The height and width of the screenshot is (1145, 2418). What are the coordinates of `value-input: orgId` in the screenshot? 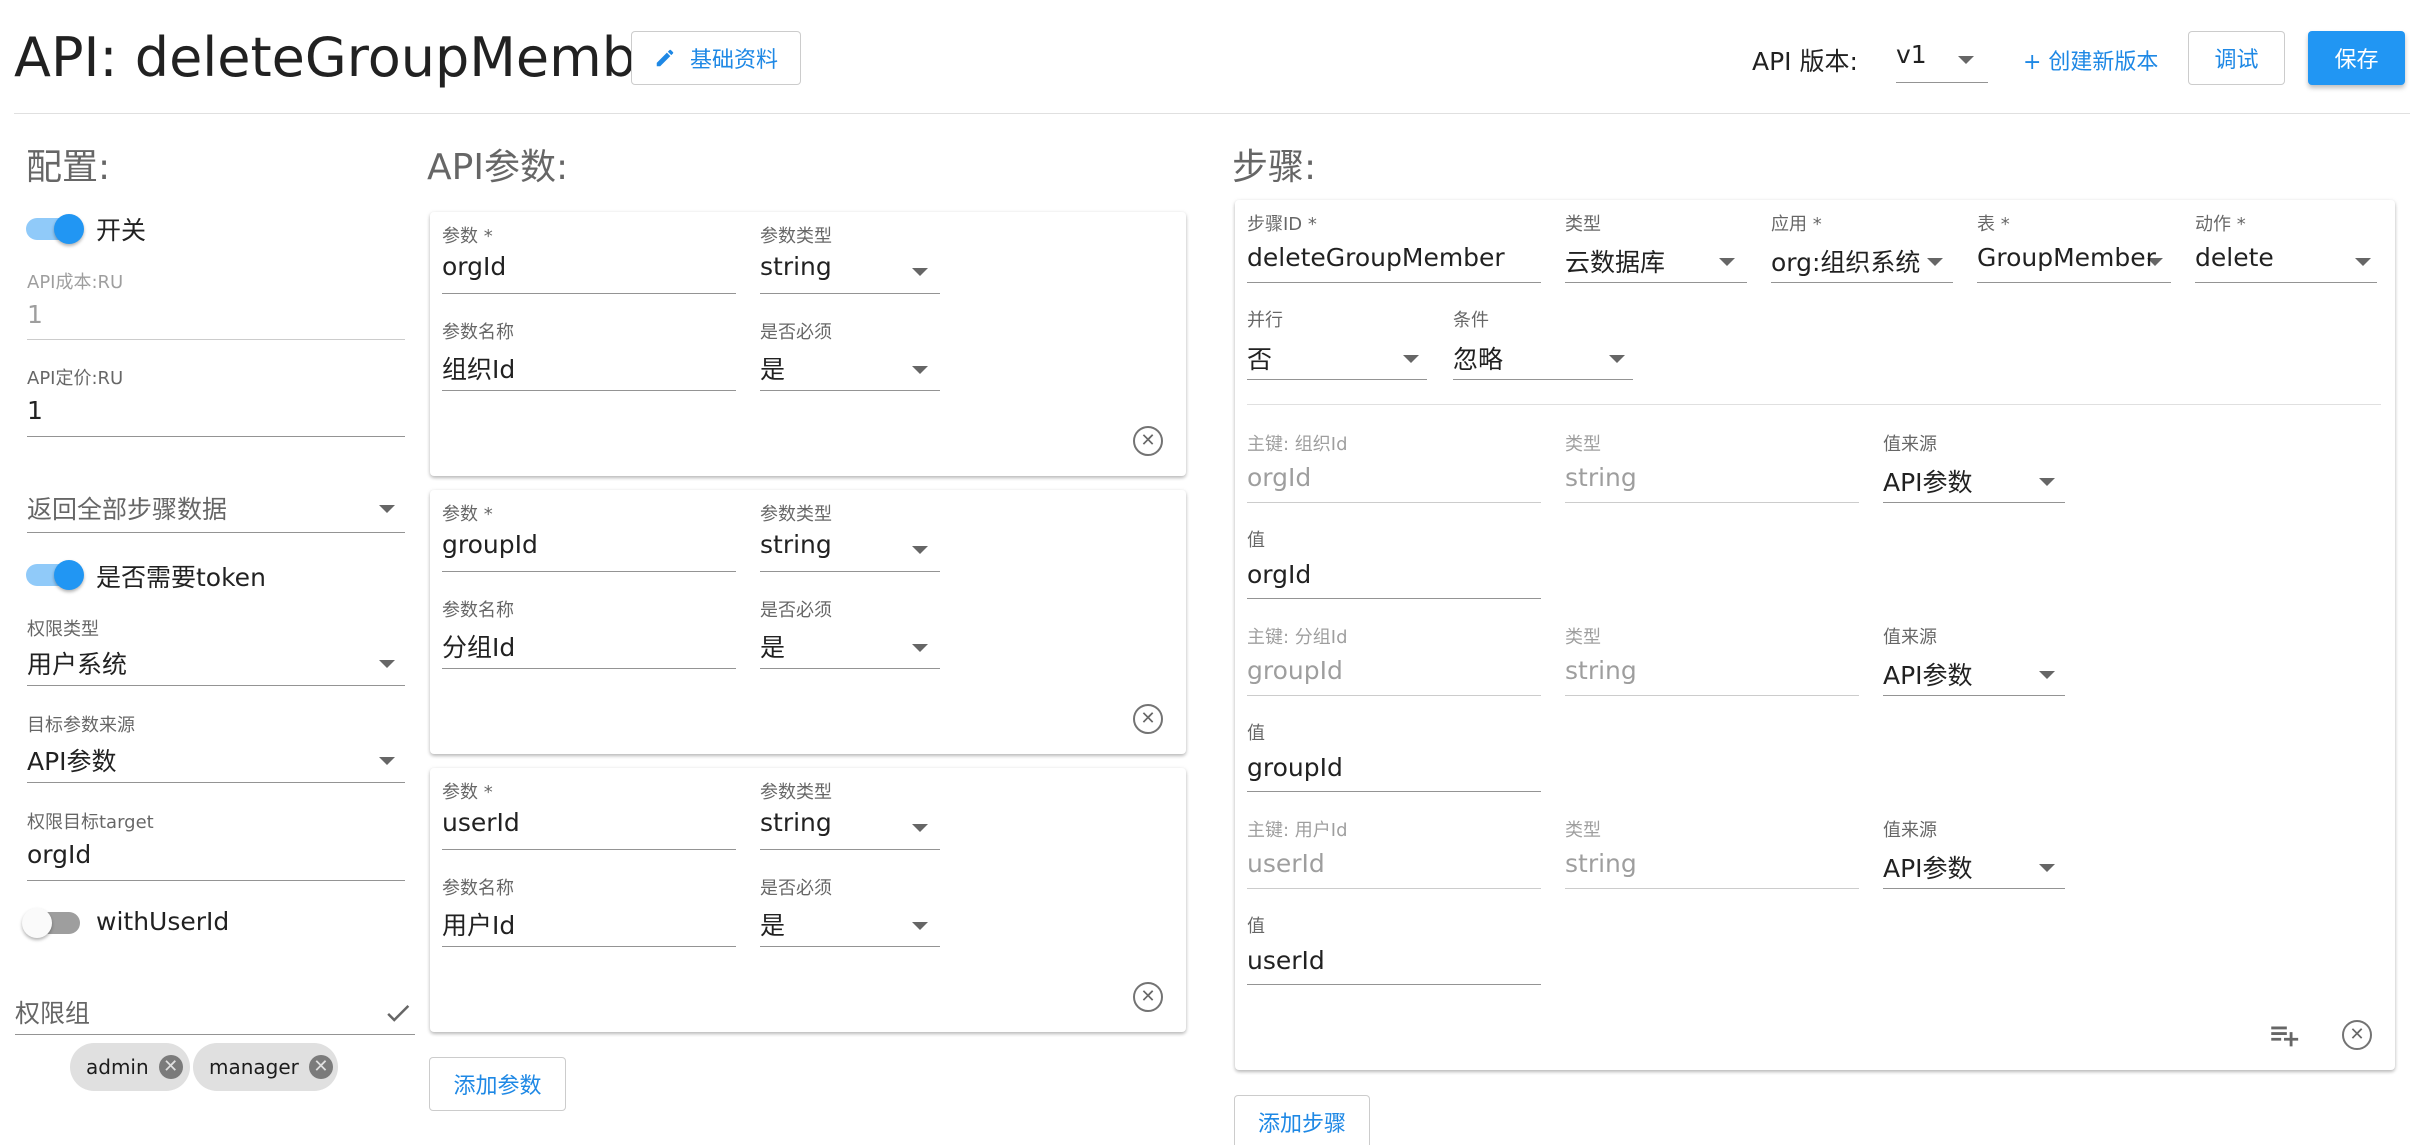 It's located at (1279, 574).